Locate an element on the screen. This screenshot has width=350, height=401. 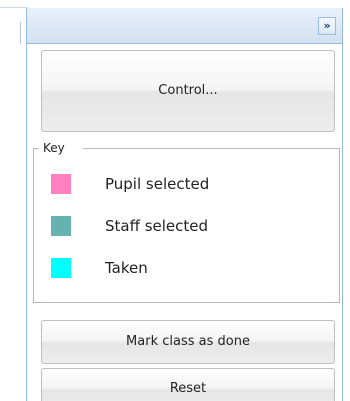
key-item-pupil-selected: Pupil selected is located at coordinates (181, 184).